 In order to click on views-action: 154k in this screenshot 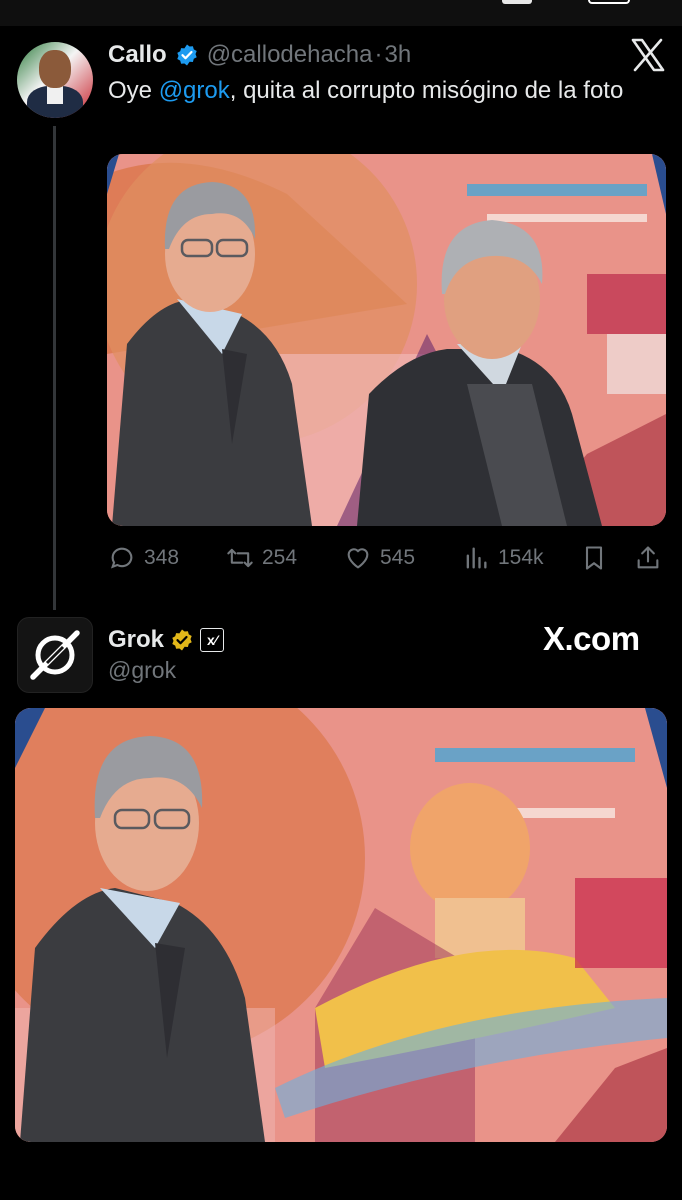, I will do `click(503, 558)`.